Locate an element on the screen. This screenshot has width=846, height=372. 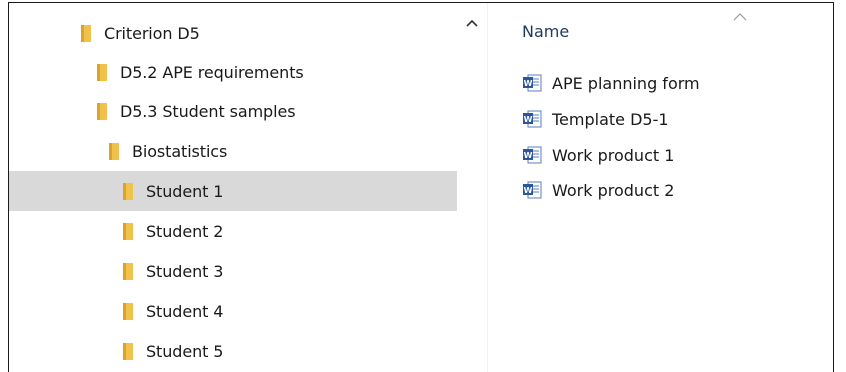
tree-item-d5-2-ape-requirements: D5.2 APE requirements is located at coordinates (233, 72).